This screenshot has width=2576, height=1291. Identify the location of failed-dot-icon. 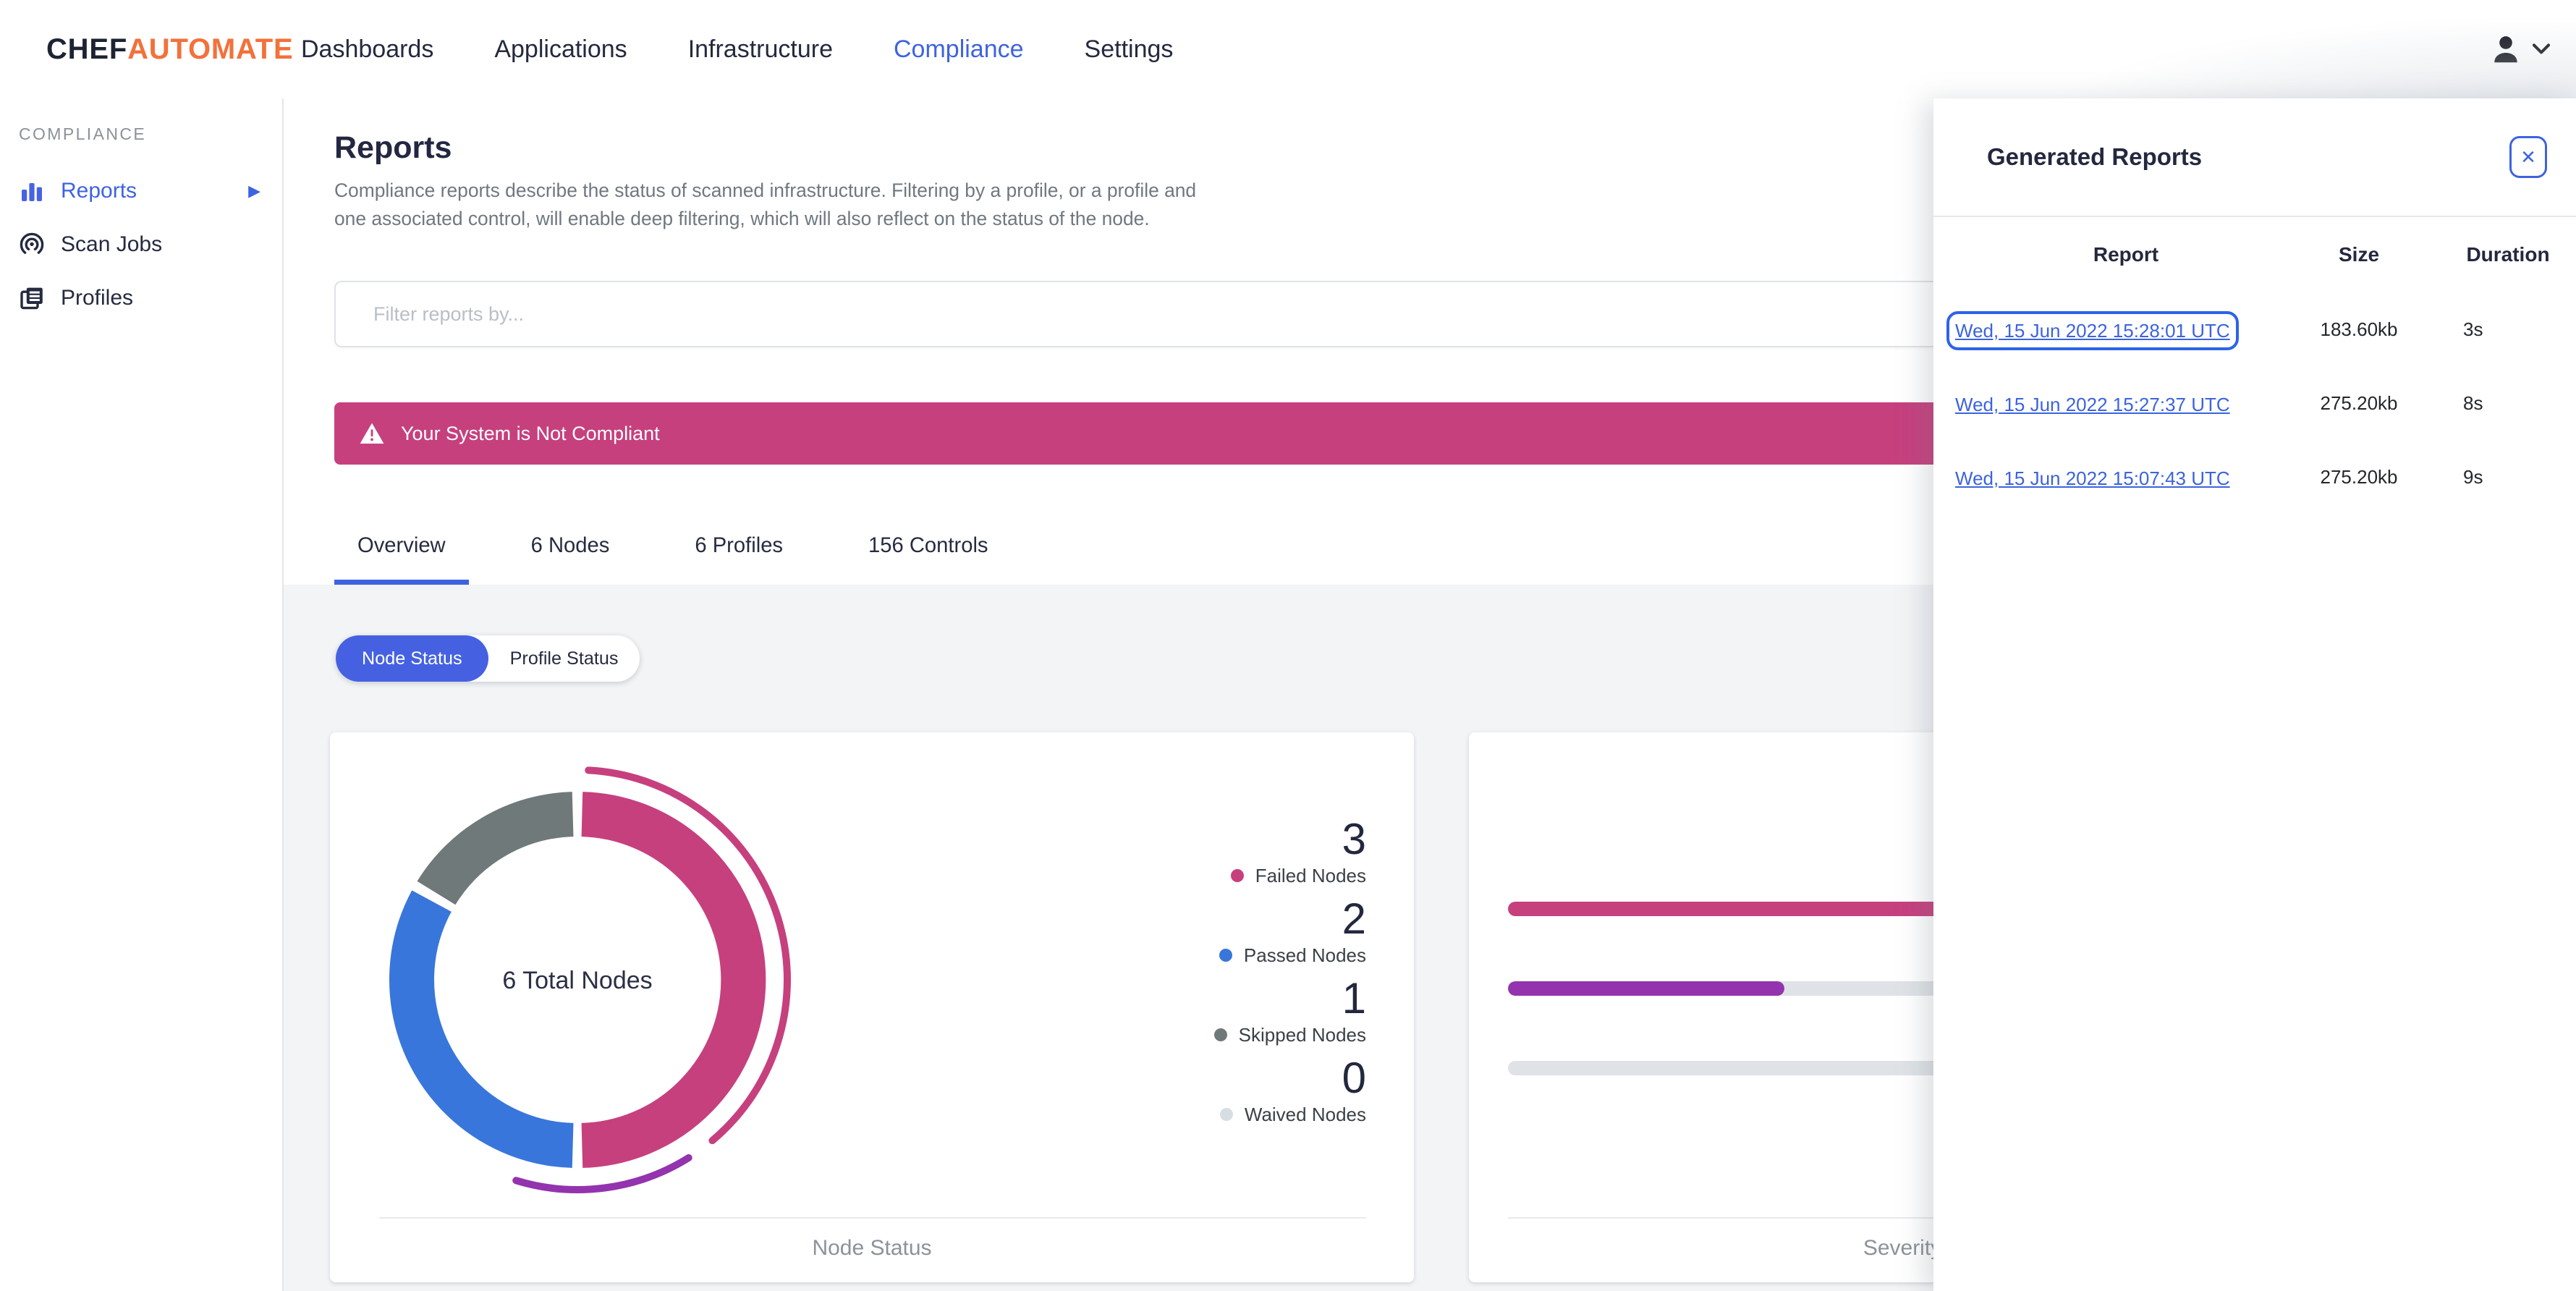
(1237, 875).